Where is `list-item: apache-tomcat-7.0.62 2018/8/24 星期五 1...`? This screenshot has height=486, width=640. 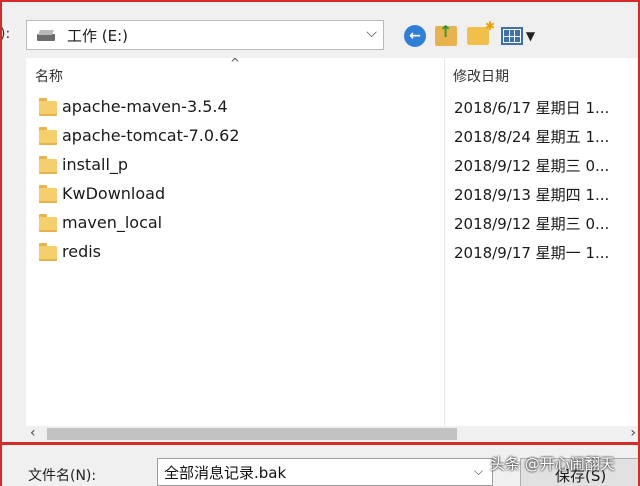
list-item: apache-tomcat-7.0.62 2018/8/24 星期五 1... is located at coordinates (333, 135).